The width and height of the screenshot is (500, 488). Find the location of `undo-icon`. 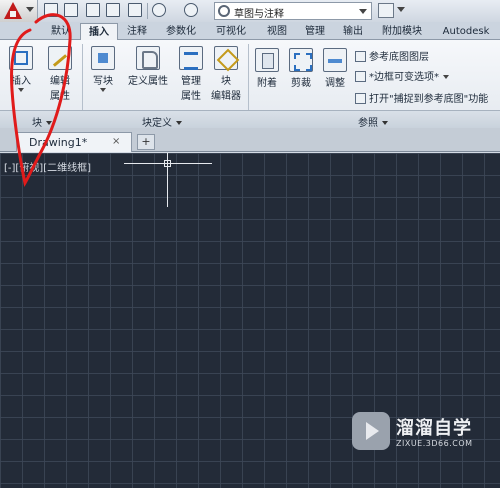

undo-icon is located at coordinates (159, 10).